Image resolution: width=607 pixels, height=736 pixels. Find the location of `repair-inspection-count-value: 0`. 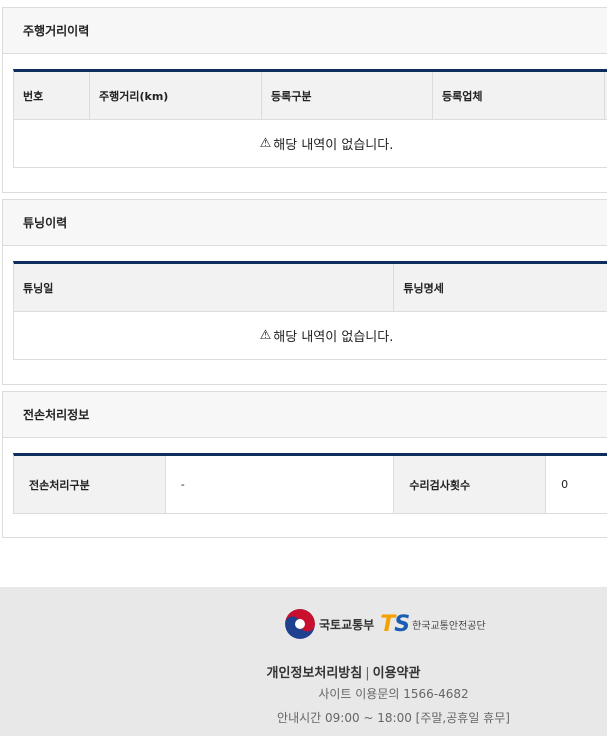

repair-inspection-count-value: 0 is located at coordinates (576, 484).